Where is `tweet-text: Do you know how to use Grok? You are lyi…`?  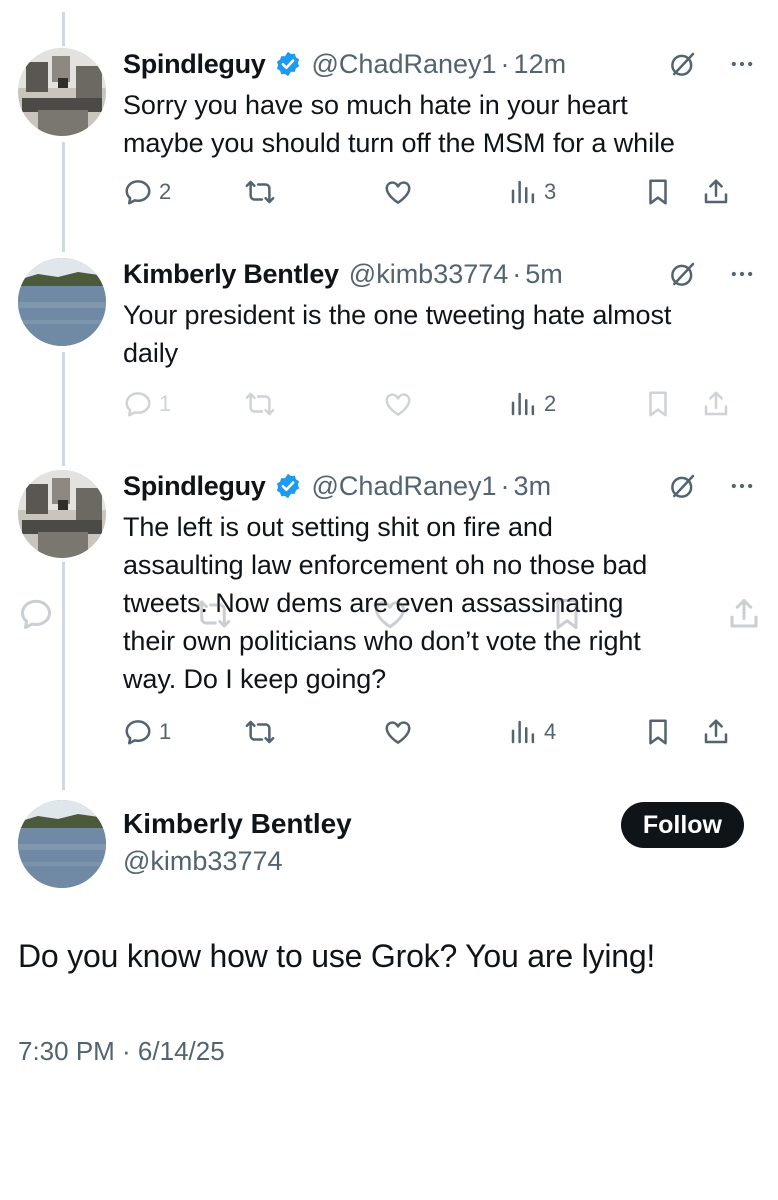
tweet-text: Do you know how to use Grok? You are lyi… is located at coordinates (337, 956).